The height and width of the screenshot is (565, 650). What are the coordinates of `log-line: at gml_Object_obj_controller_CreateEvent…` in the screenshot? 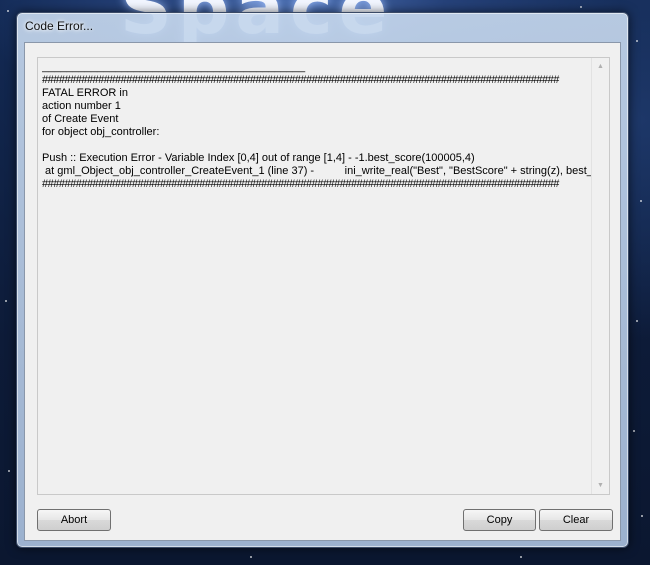 It's located at (316, 171).